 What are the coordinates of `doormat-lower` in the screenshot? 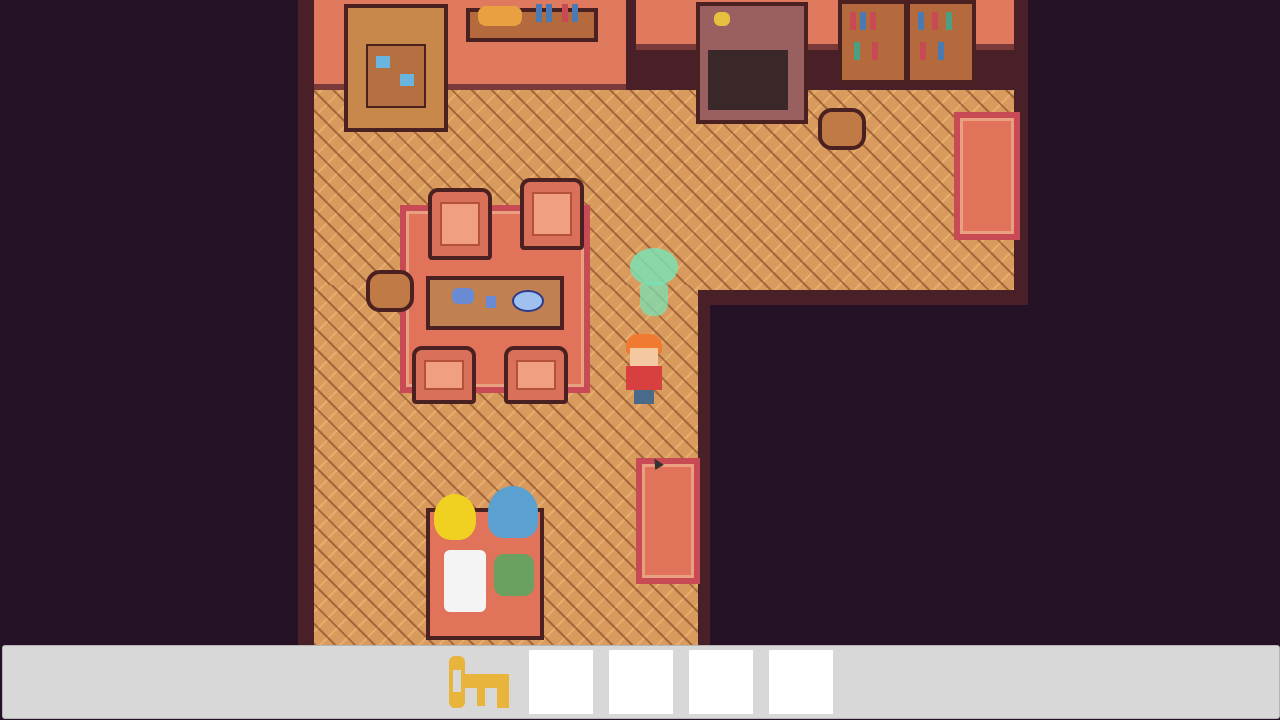 It's located at (668, 521).